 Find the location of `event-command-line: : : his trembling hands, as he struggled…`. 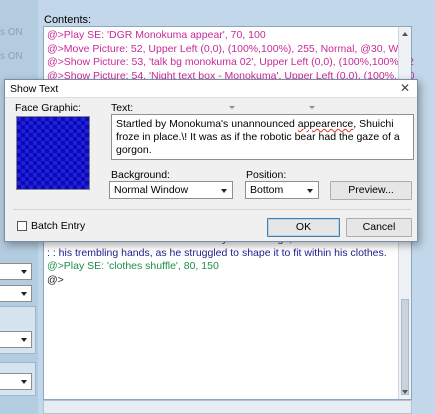

event-command-line: : : his trembling hands, as he struggled… is located at coordinates (217, 253).